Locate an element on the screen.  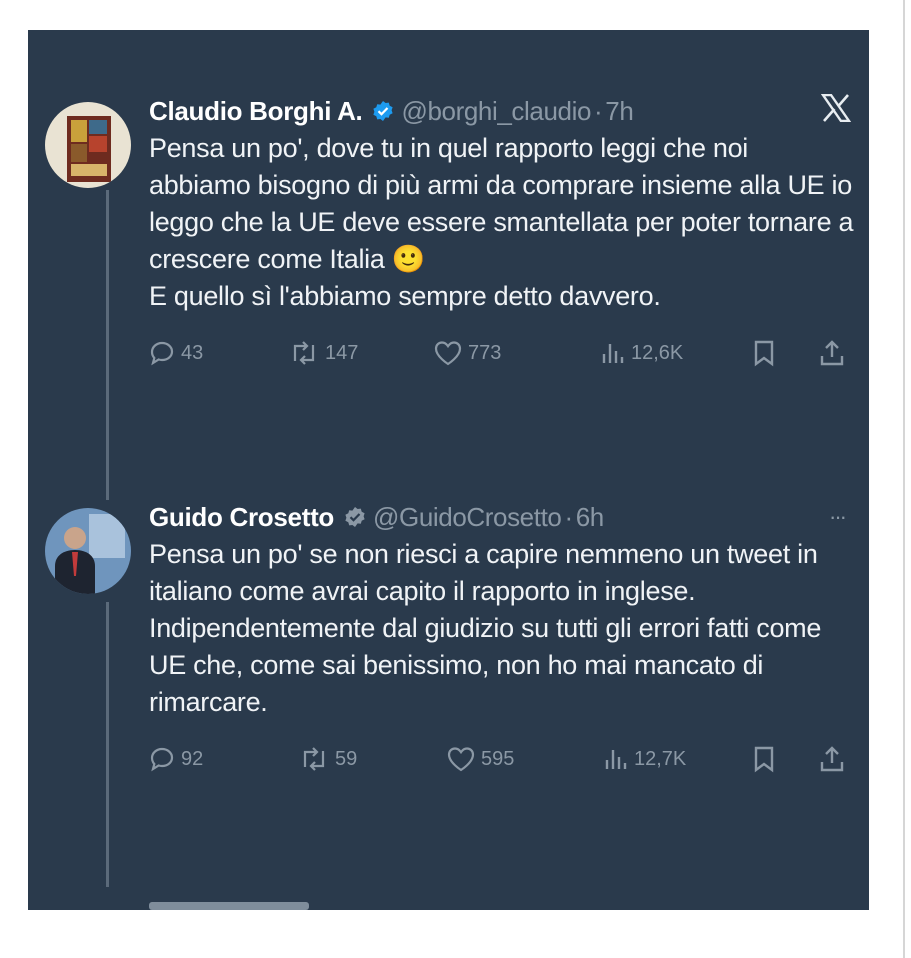
author-handle: @GuidoCrosetto is located at coordinates (467, 517).